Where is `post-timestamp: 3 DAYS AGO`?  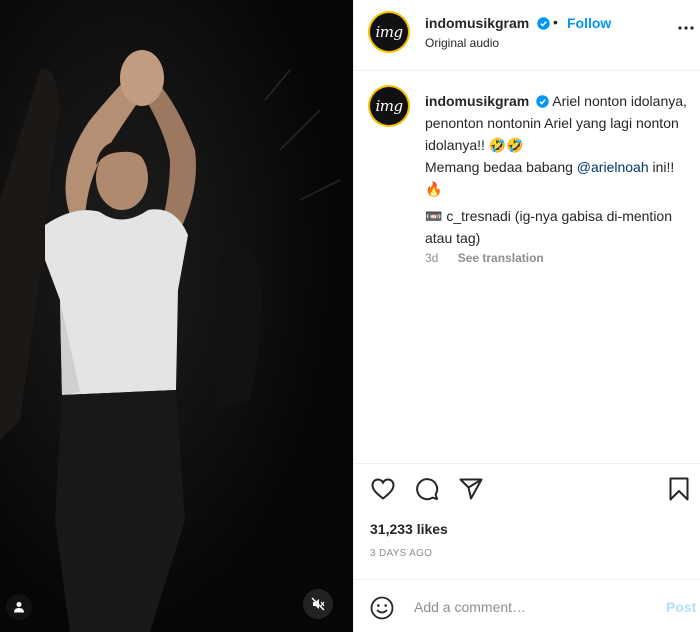 post-timestamp: 3 DAYS AGO is located at coordinates (401, 553).